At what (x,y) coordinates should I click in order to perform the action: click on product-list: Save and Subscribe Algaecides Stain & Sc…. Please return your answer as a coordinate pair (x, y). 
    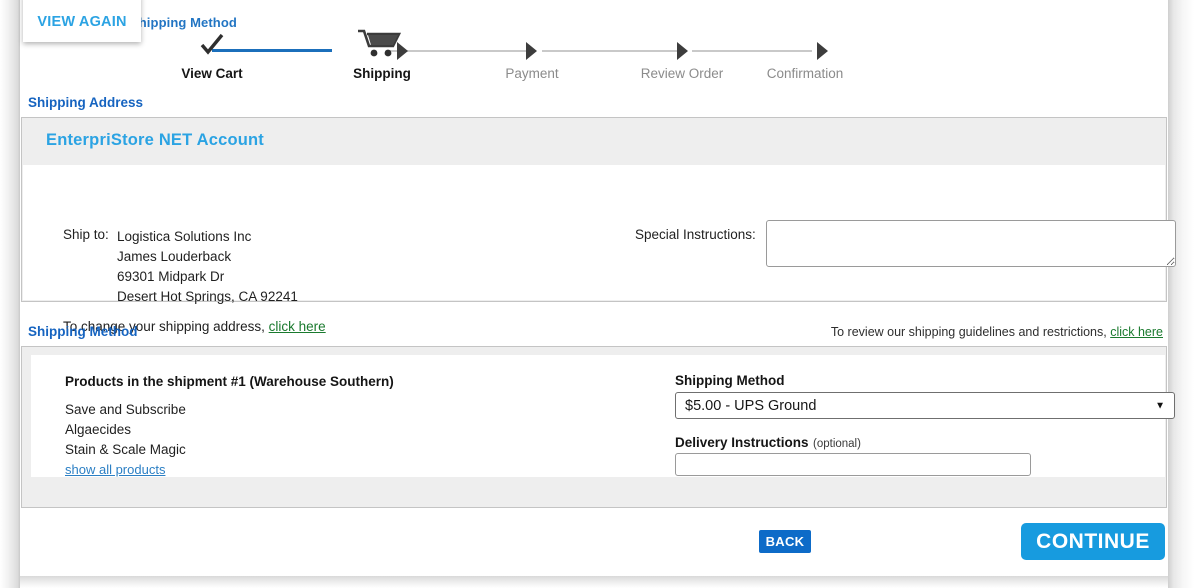
    Looking at the image, I should click on (125, 440).